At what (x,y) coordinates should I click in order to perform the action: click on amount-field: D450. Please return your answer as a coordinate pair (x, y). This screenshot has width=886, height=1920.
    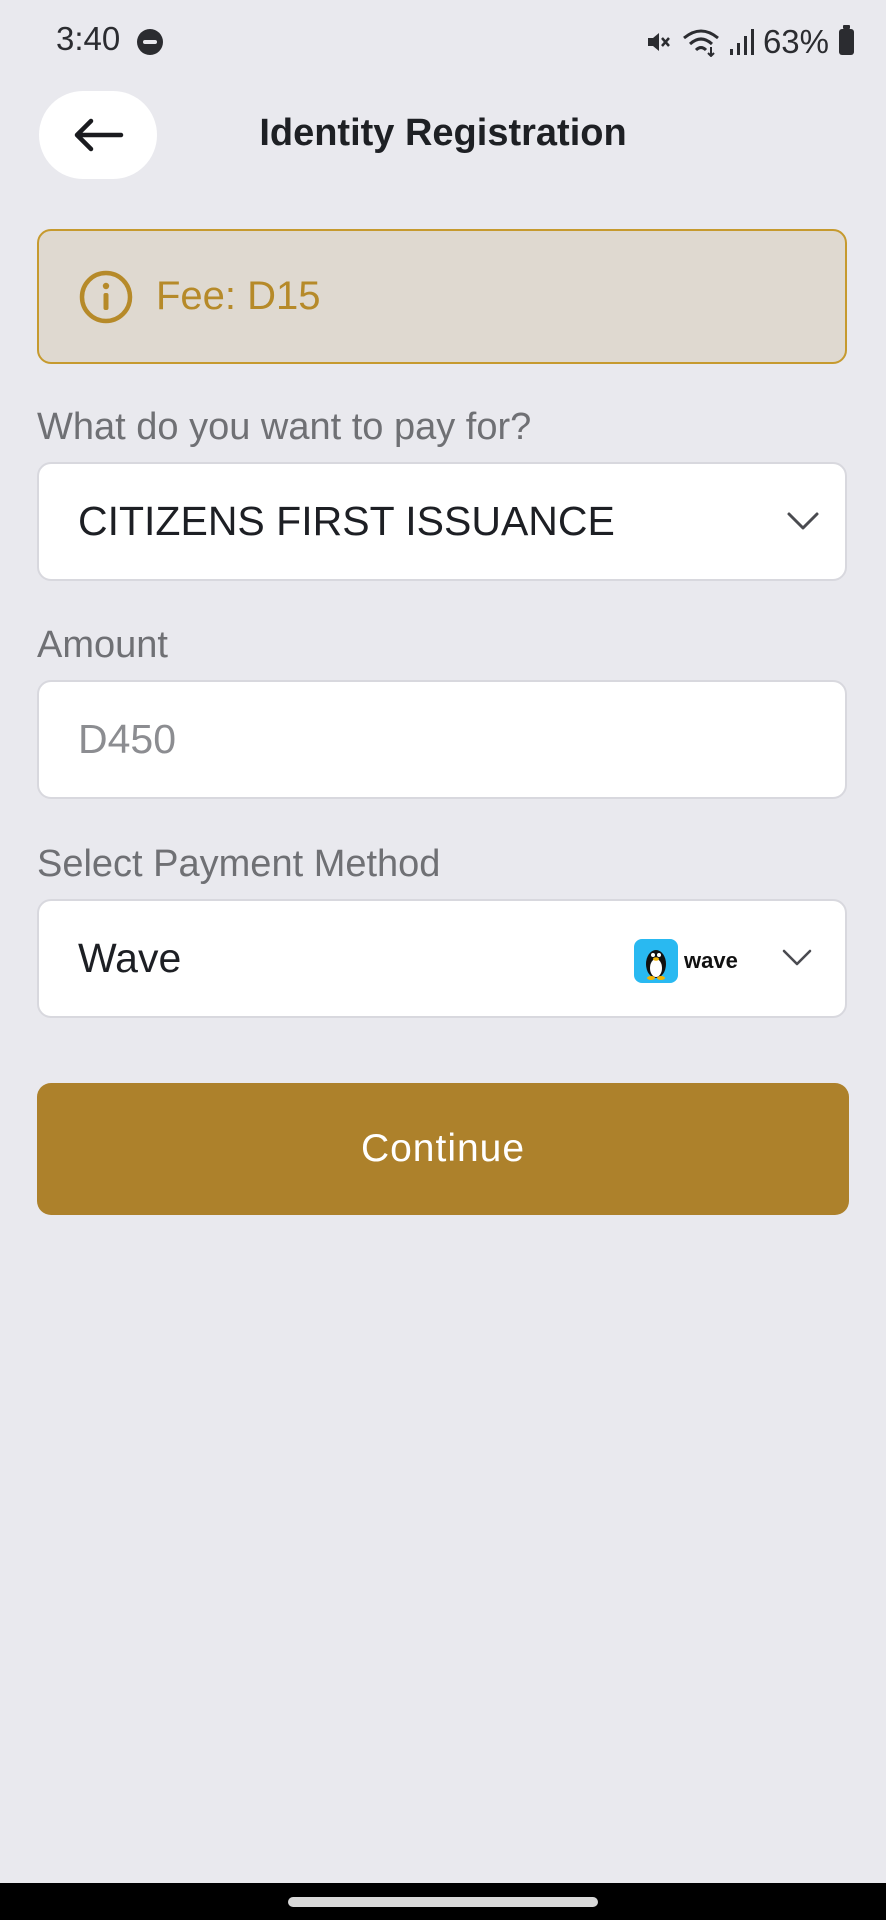
    Looking at the image, I should click on (442, 739).